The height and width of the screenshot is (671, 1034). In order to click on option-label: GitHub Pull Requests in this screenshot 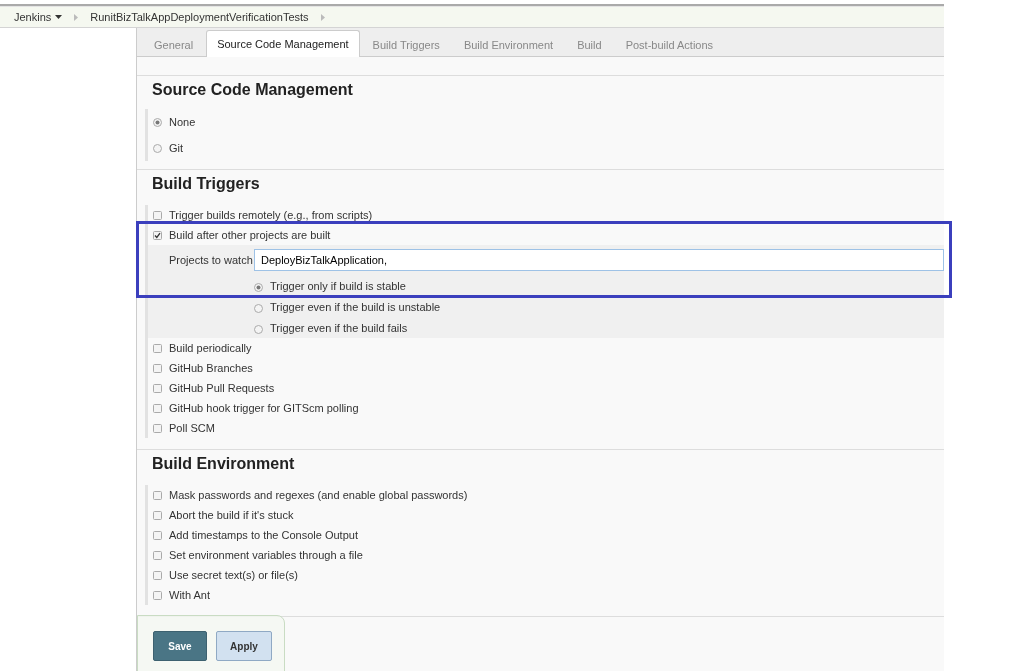, I will do `click(222, 388)`.